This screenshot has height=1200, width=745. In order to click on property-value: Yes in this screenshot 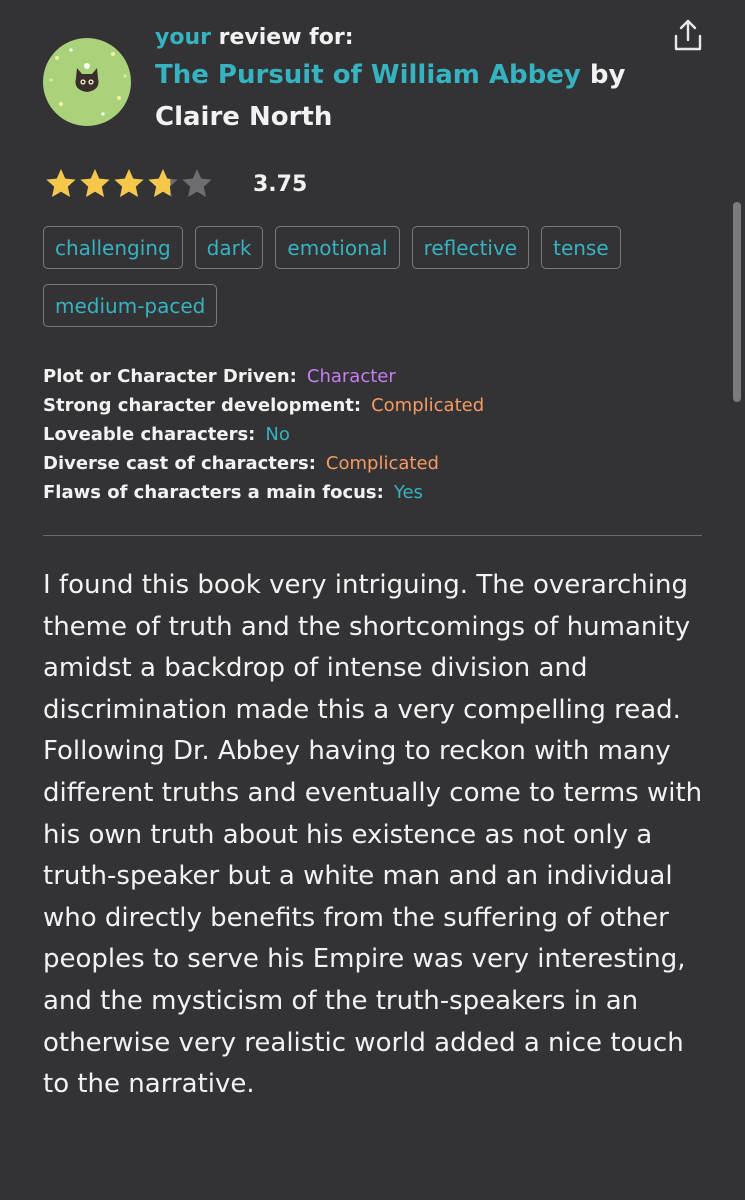, I will do `click(408, 492)`.